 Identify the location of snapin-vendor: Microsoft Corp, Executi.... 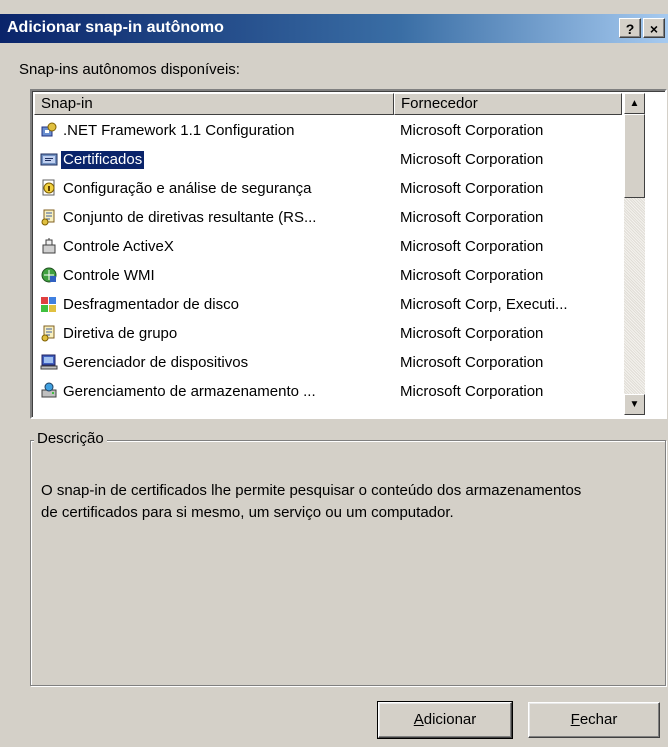
(484, 304).